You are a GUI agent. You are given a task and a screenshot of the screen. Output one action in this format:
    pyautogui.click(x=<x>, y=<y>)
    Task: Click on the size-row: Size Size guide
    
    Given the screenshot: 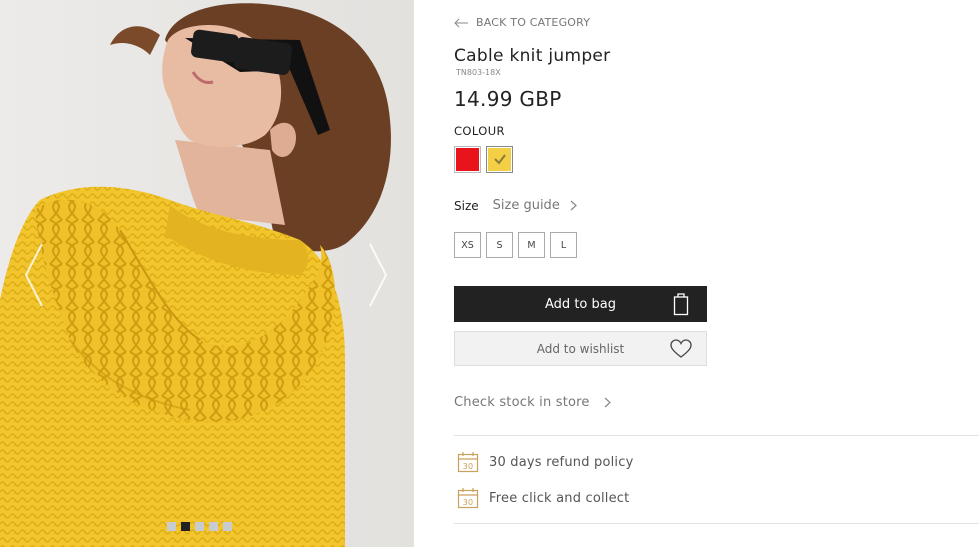 What is the action you would take?
    pyautogui.click(x=515, y=205)
    